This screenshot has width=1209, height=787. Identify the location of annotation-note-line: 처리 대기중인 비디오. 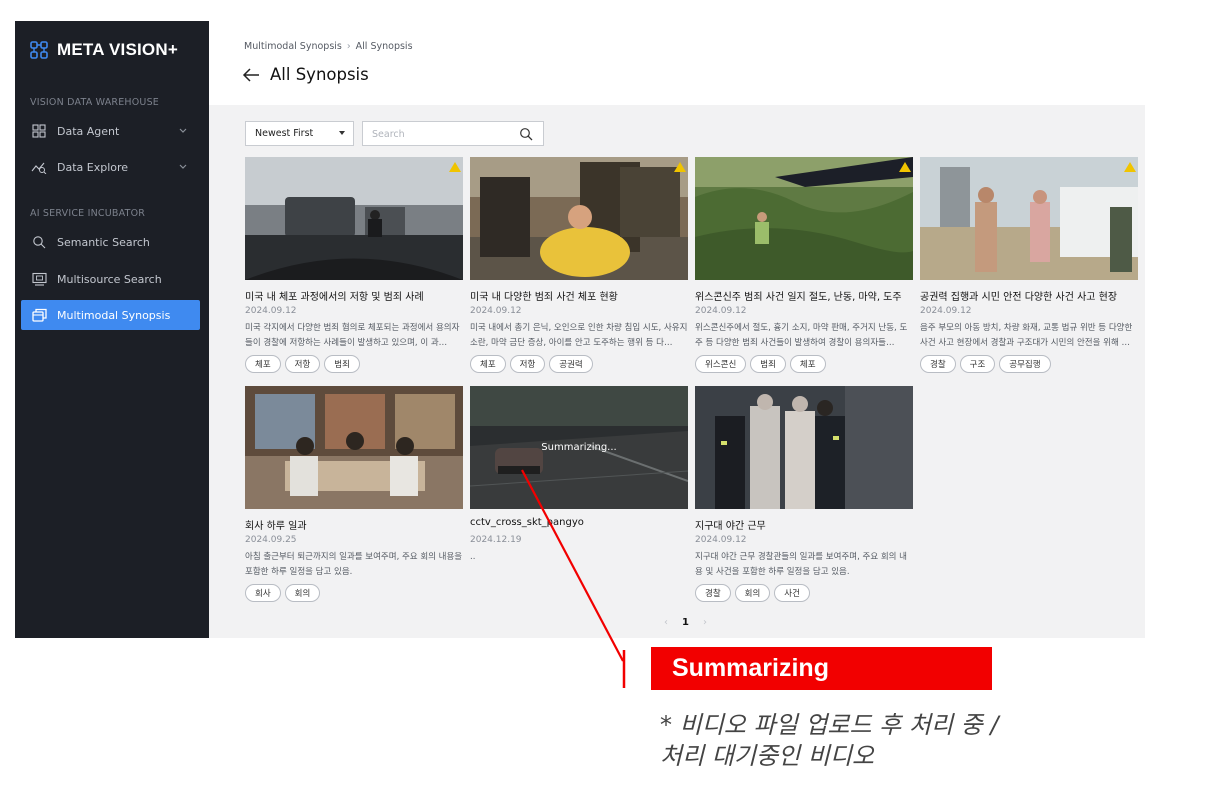
(767, 756).